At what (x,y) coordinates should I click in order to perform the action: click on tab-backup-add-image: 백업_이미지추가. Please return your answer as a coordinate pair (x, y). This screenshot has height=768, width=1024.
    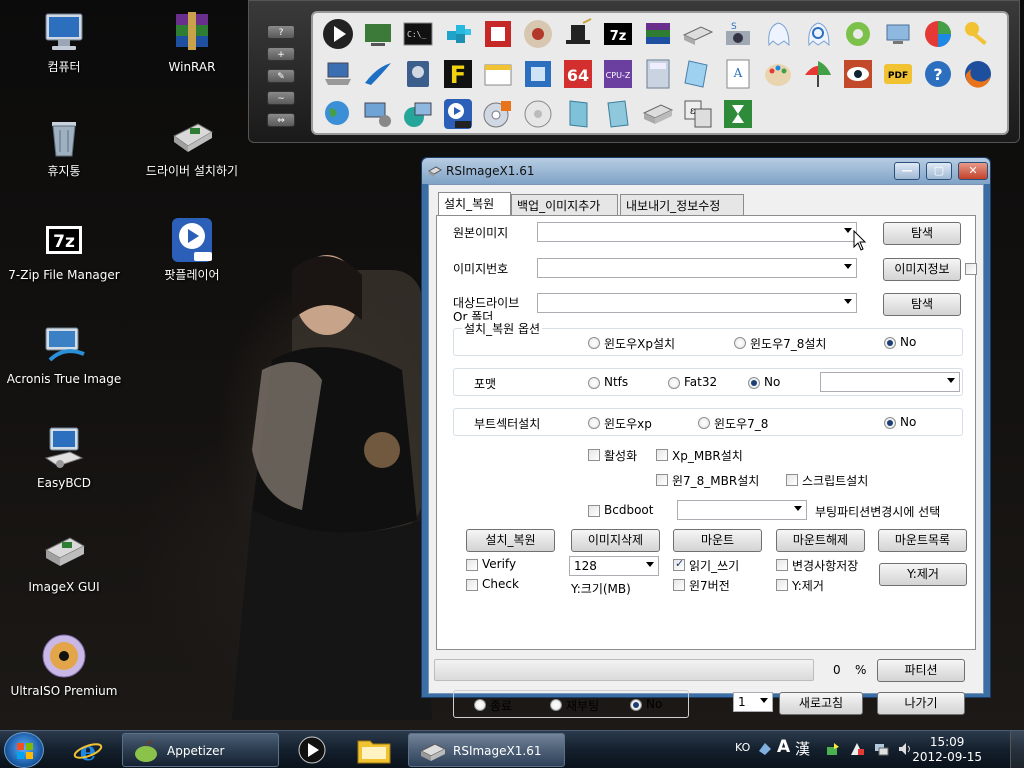
    Looking at the image, I should click on (564, 204).